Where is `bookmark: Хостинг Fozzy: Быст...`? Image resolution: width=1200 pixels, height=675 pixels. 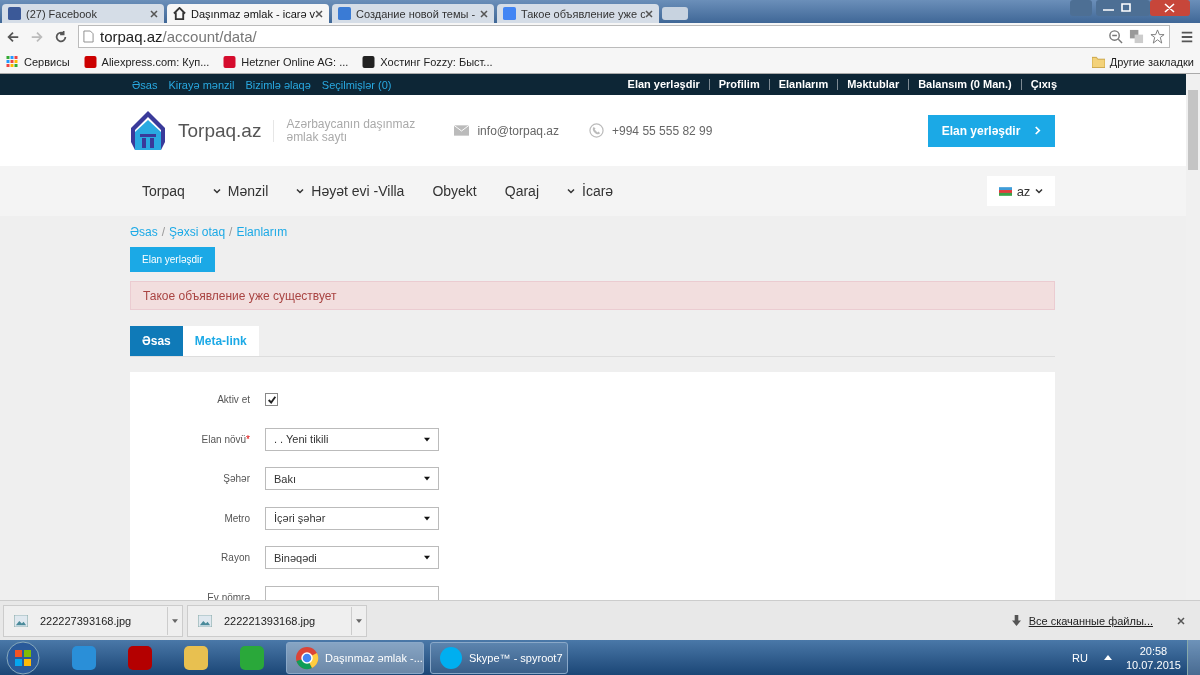
bookmark: Хостинг Fozzy: Быст... is located at coordinates (427, 61).